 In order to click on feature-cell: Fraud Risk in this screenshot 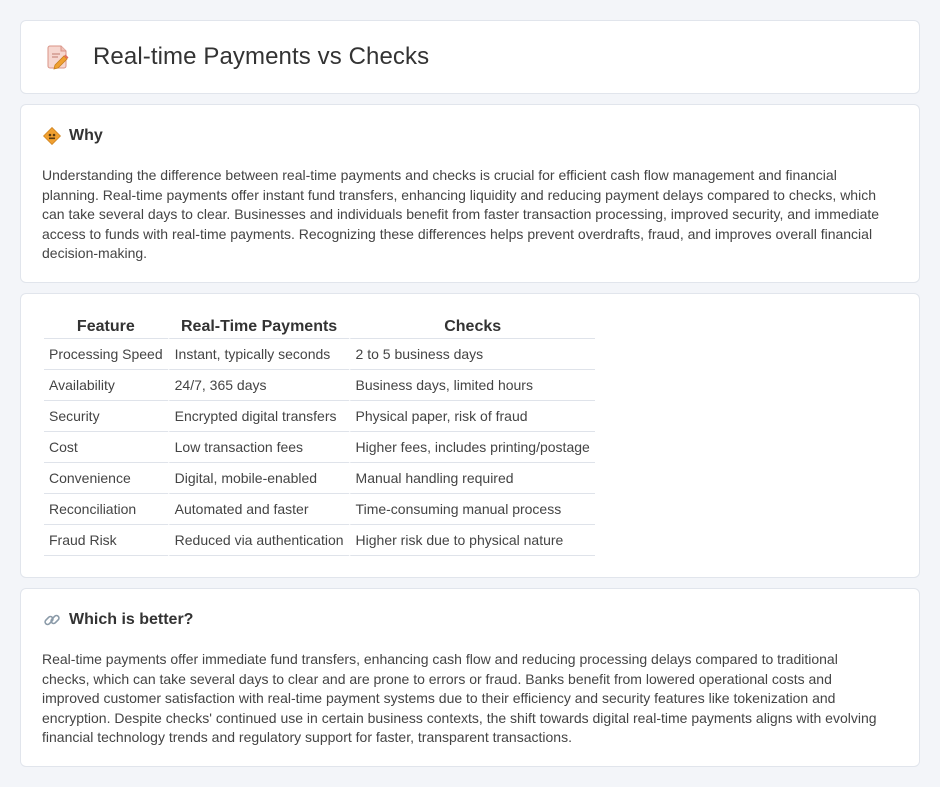, I will do `click(106, 540)`.